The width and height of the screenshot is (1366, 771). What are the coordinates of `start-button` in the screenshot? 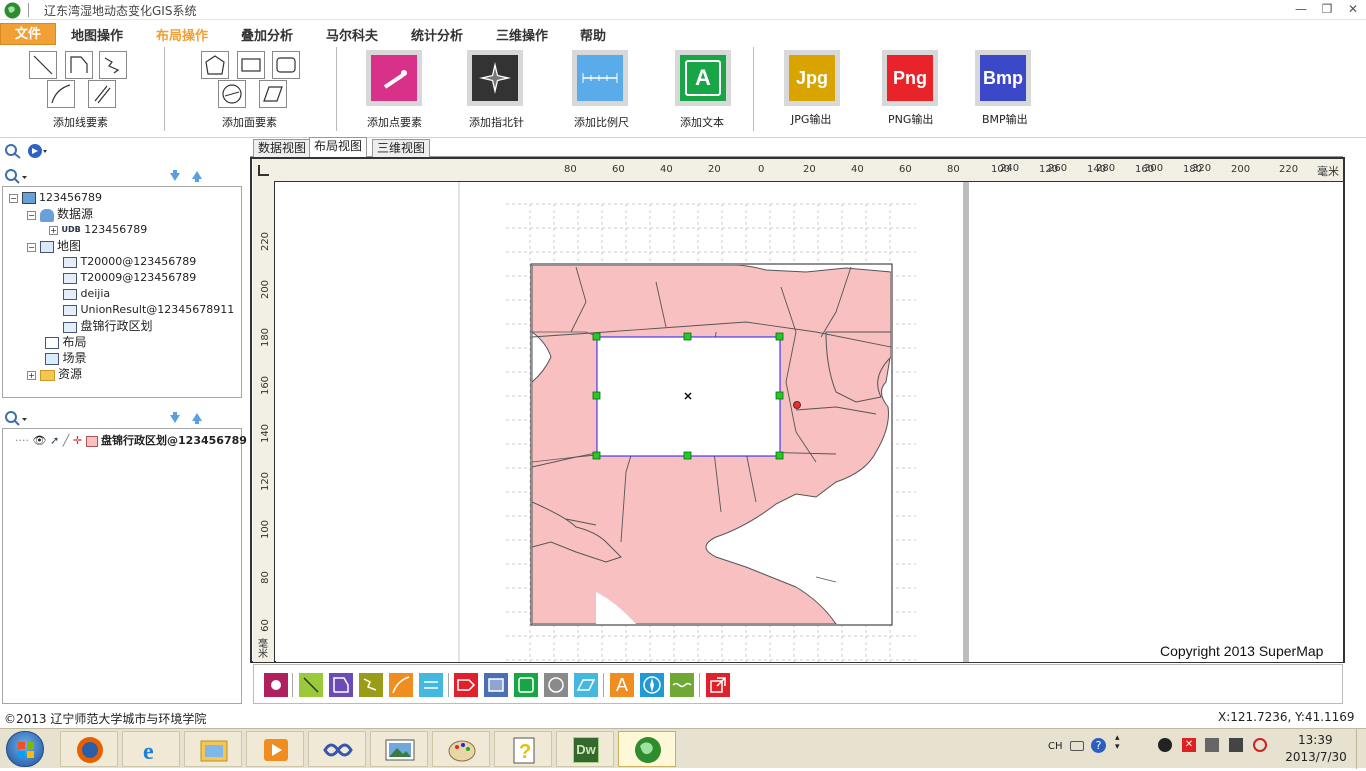 It's located at (25, 749).